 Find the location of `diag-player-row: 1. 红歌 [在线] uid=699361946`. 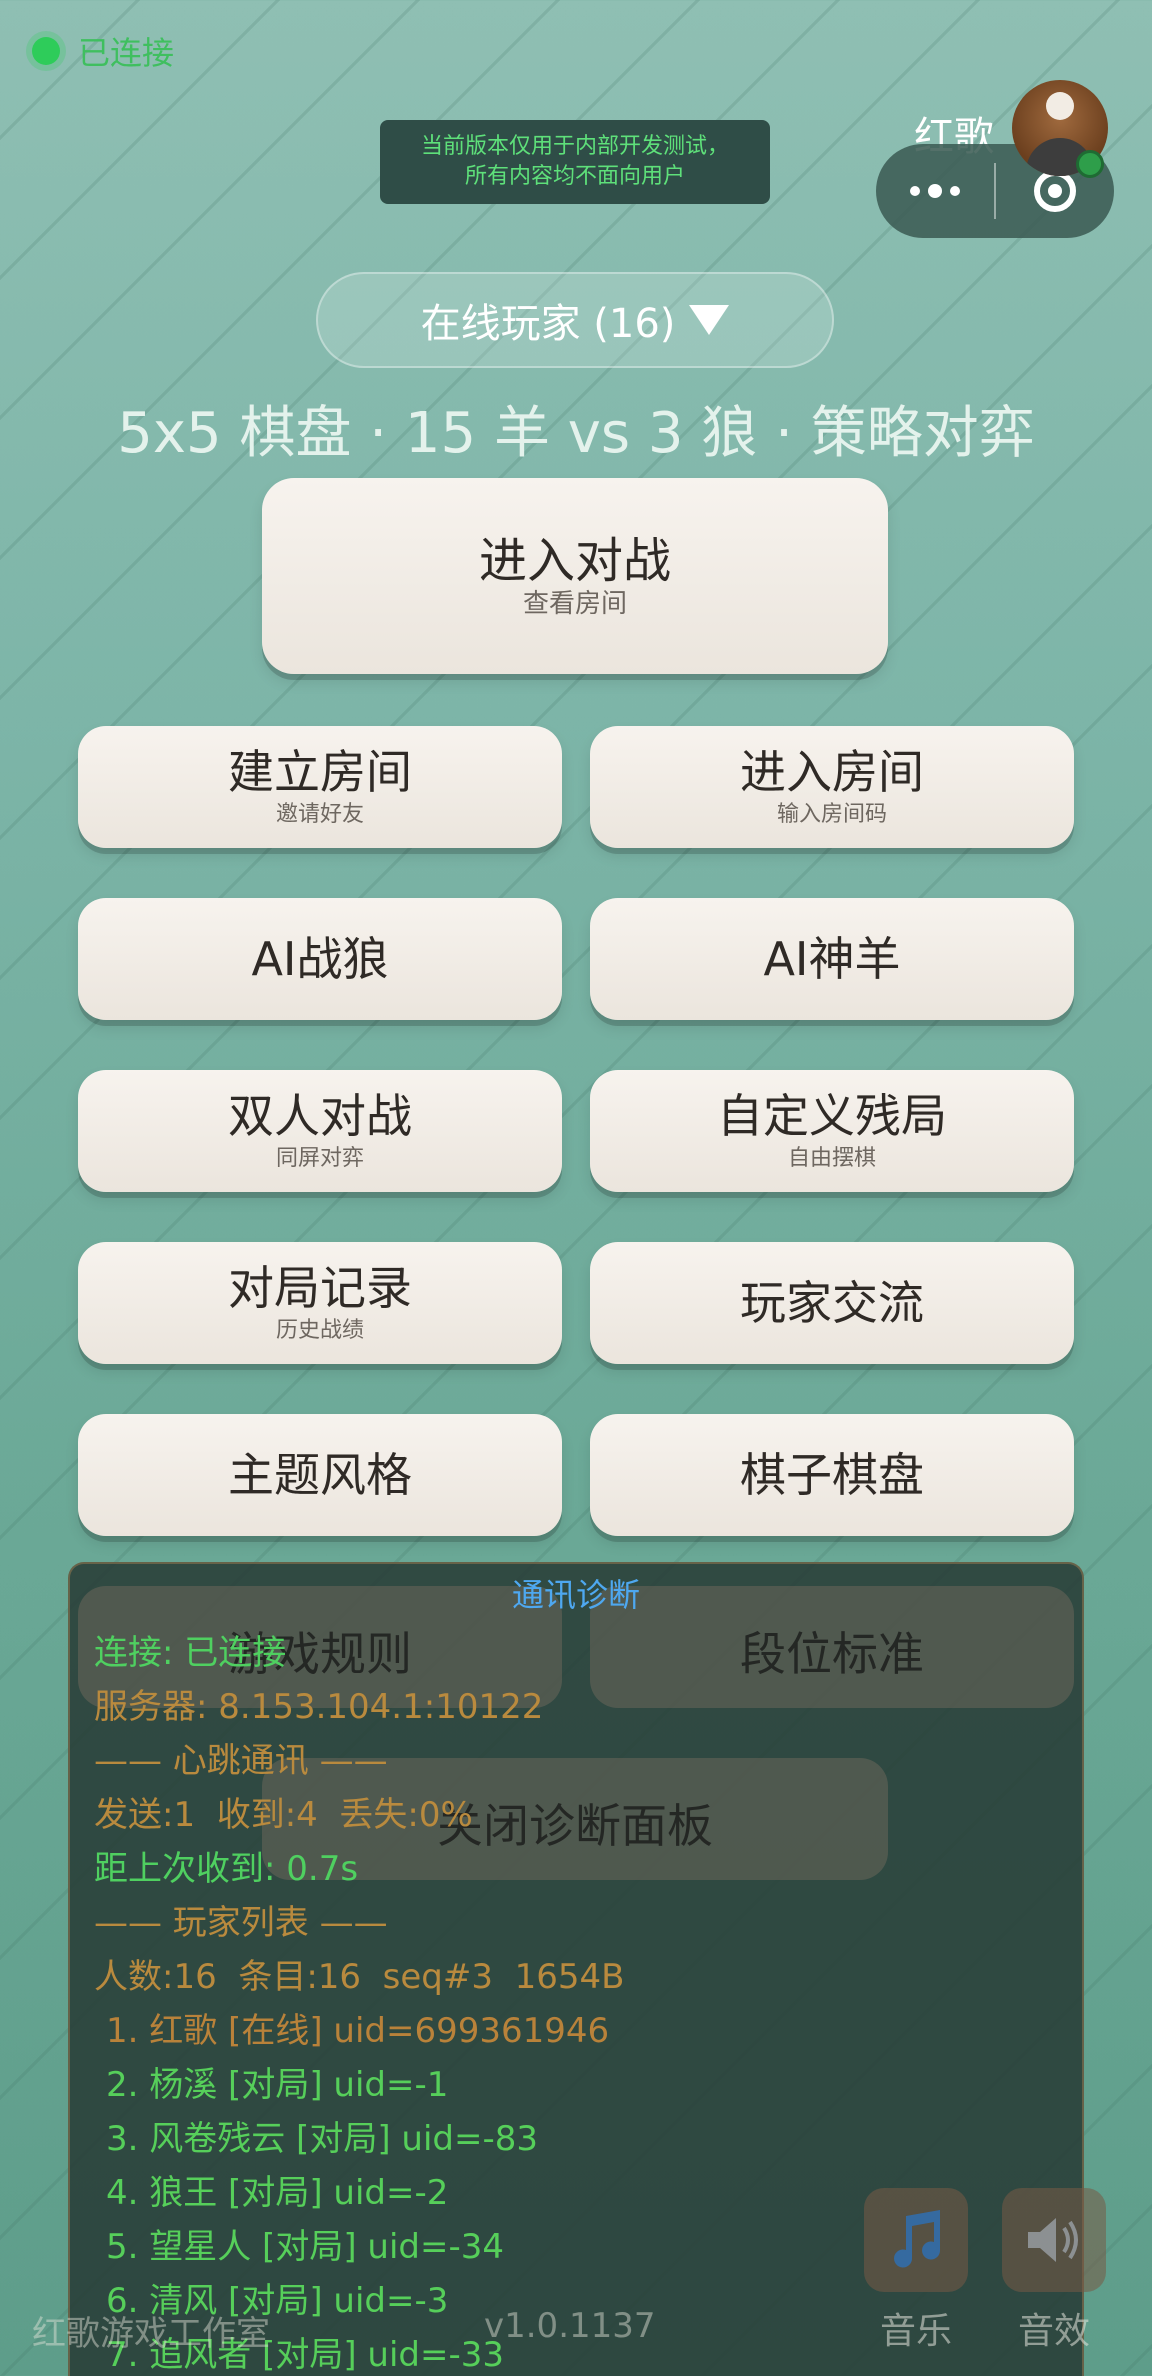

diag-player-row: 1. 红歌 [在线] uid=699361946 is located at coordinates (358, 2031).